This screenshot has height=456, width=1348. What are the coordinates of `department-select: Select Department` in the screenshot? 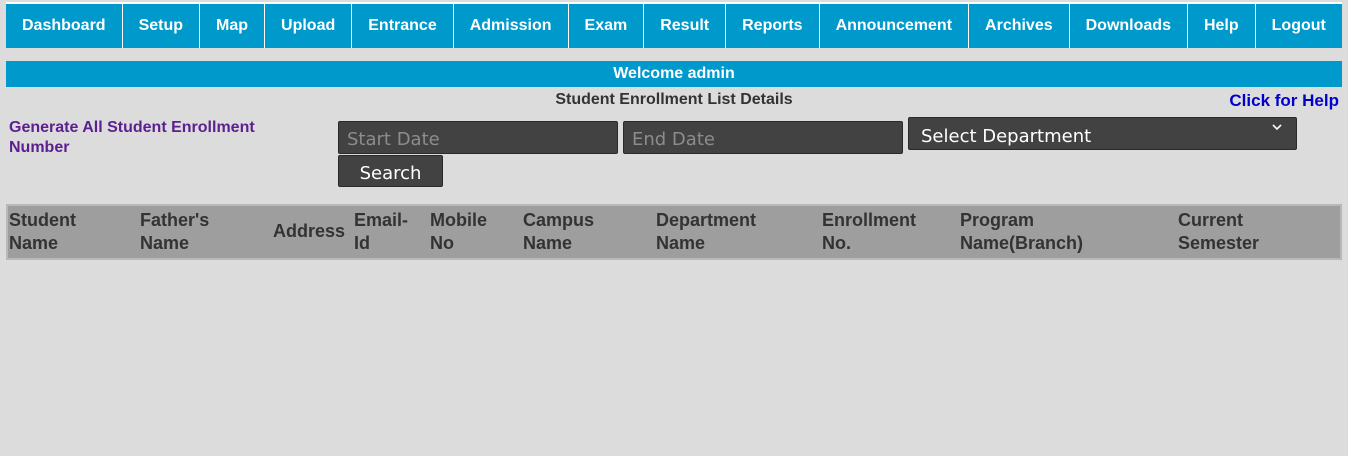 It's located at (1102, 133).